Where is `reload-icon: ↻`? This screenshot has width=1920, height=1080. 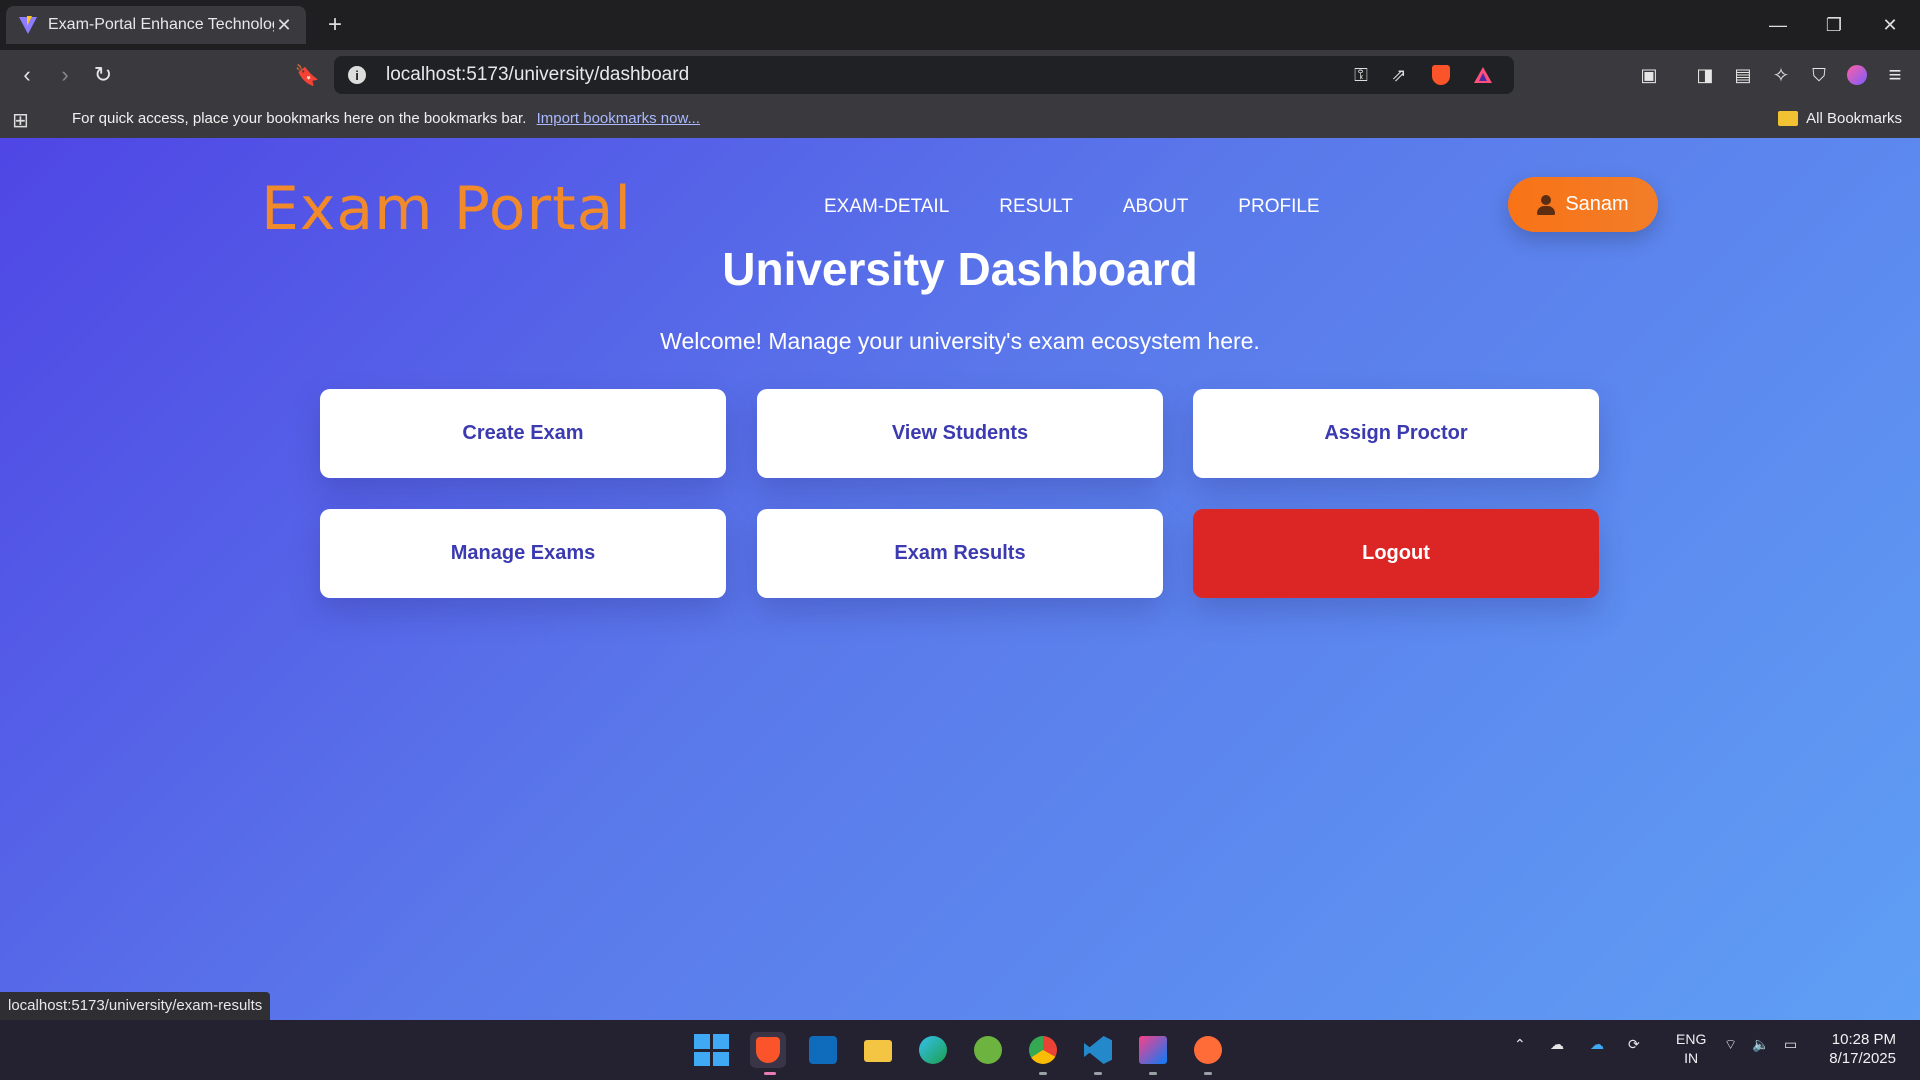 reload-icon: ↻ is located at coordinates (103, 75).